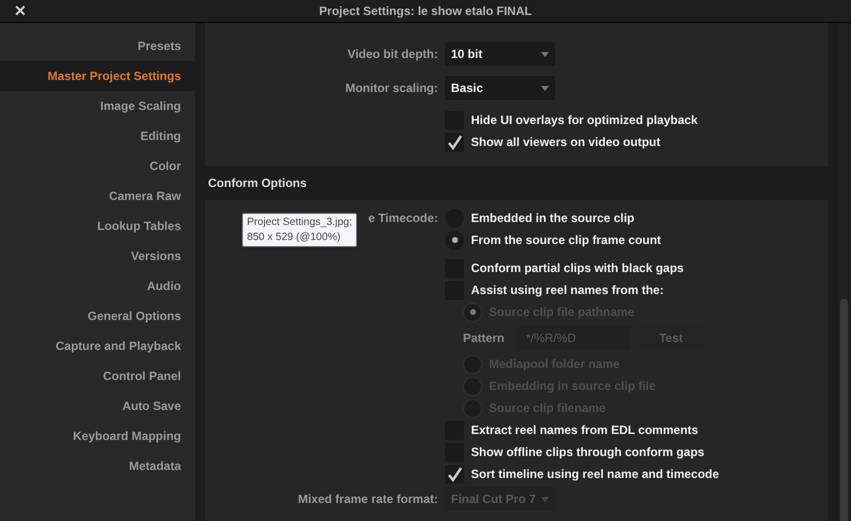  What do you see at coordinates (20, 12) in the screenshot?
I see `close-icon: ✕` at bounding box center [20, 12].